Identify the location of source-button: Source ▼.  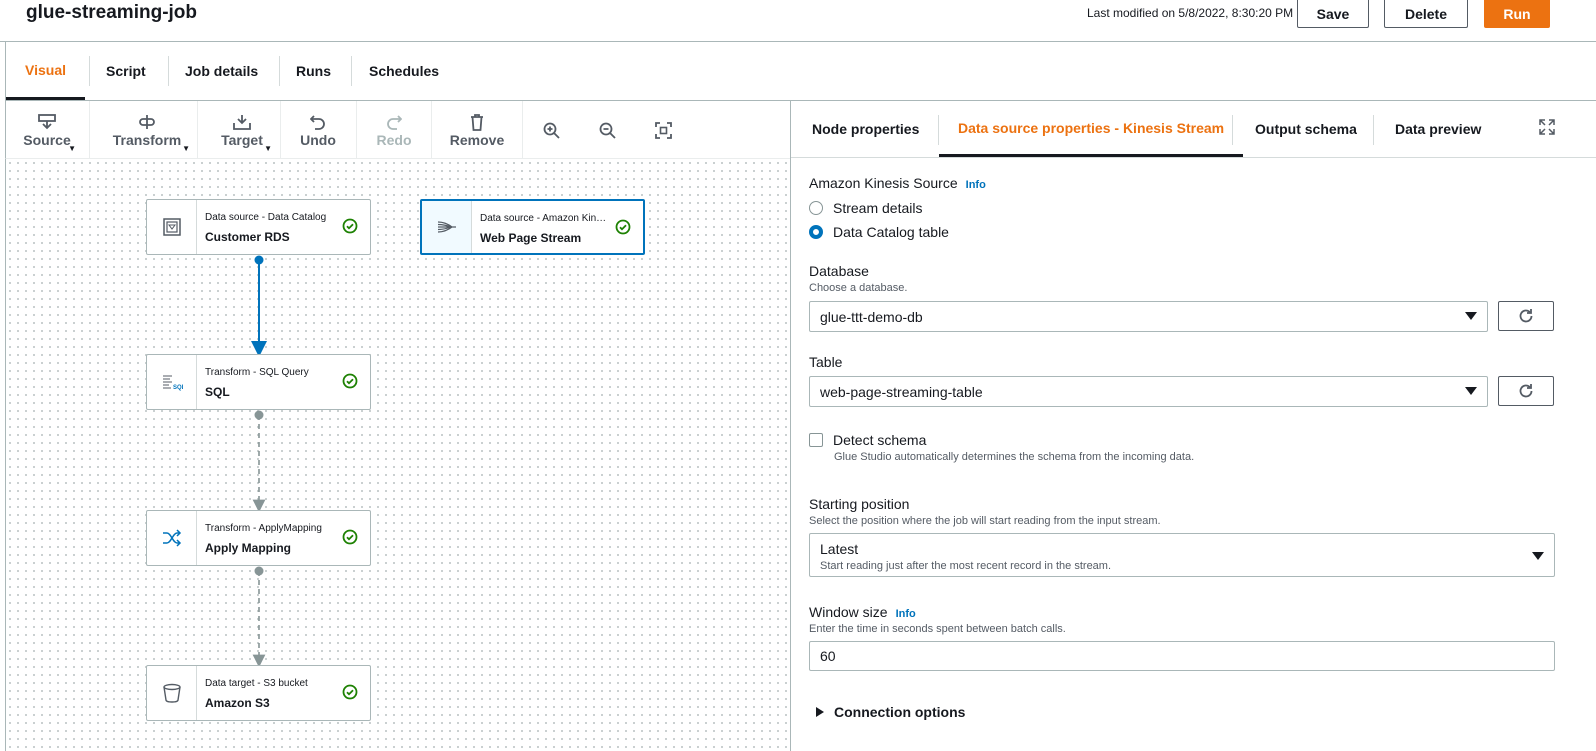
(48, 130).